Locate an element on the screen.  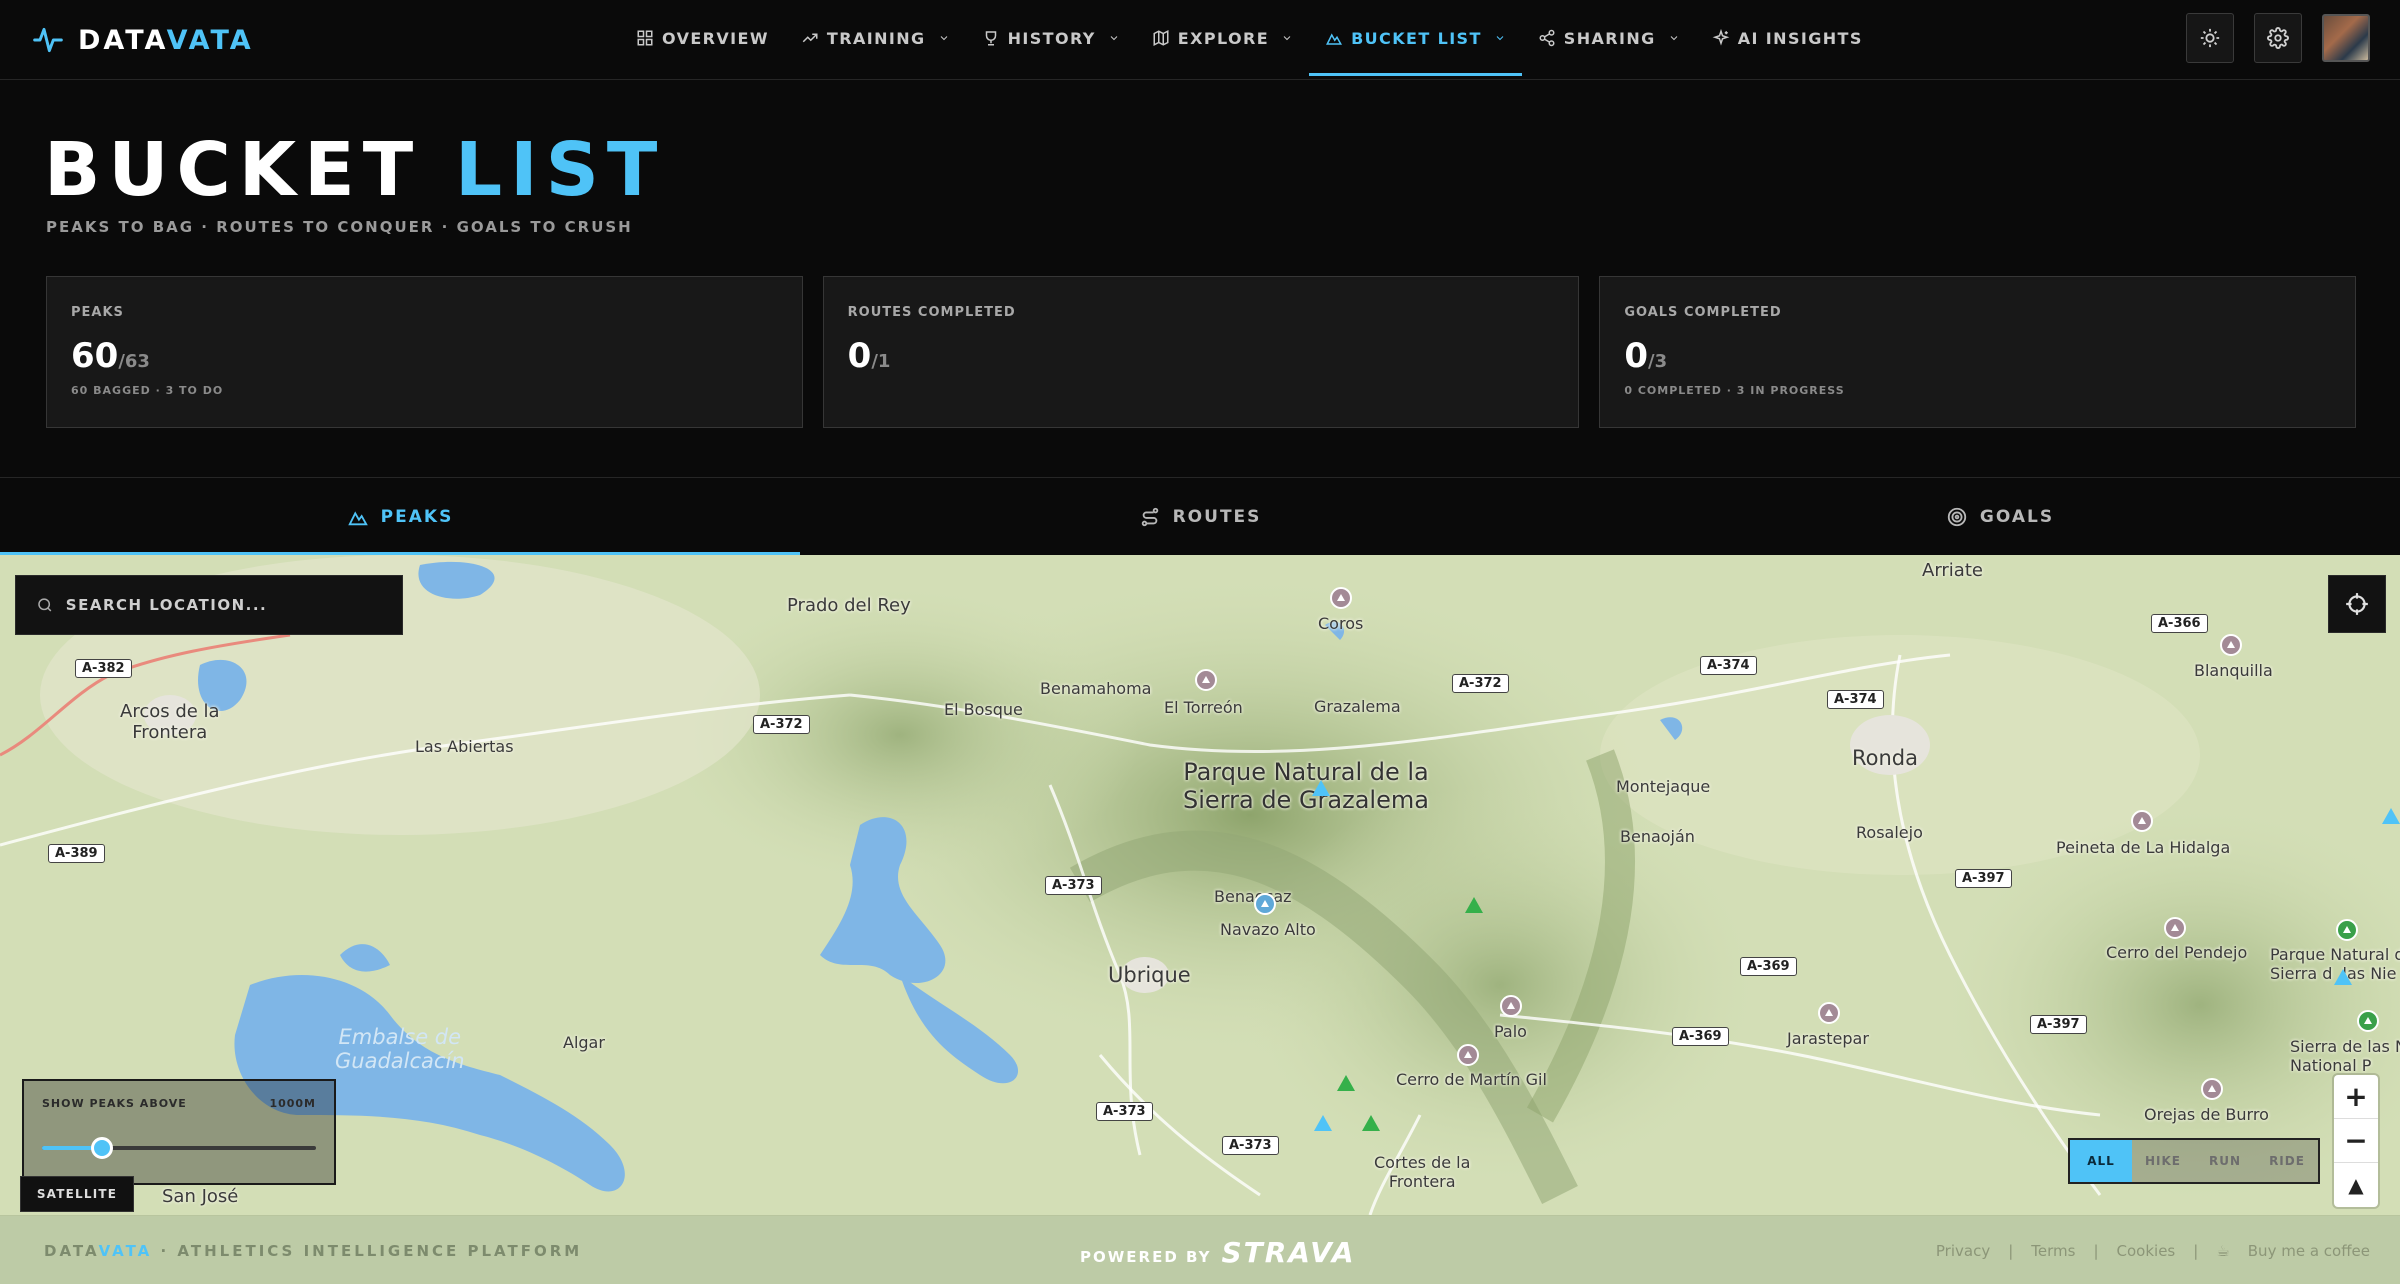
nav-item-training: TRAINING is located at coordinates (875, 38).